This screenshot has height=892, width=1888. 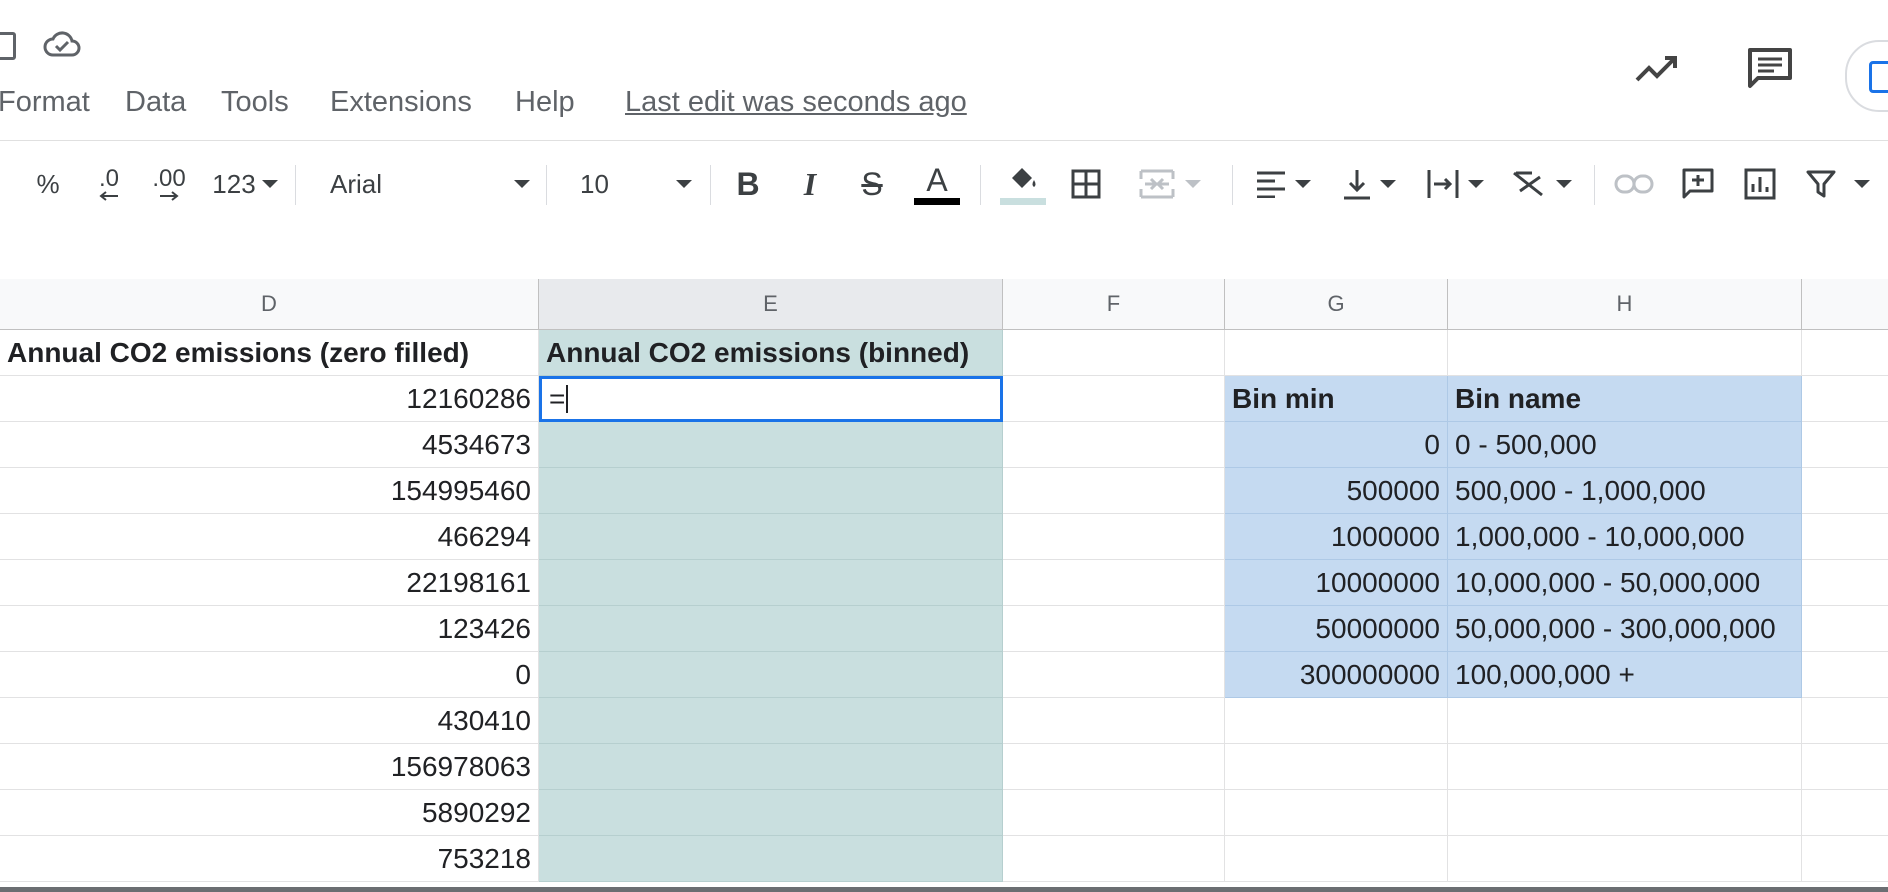 What do you see at coordinates (1625, 629) in the screenshot?
I see `bin-name-value: 50,000,000 - 300,000,000` at bounding box center [1625, 629].